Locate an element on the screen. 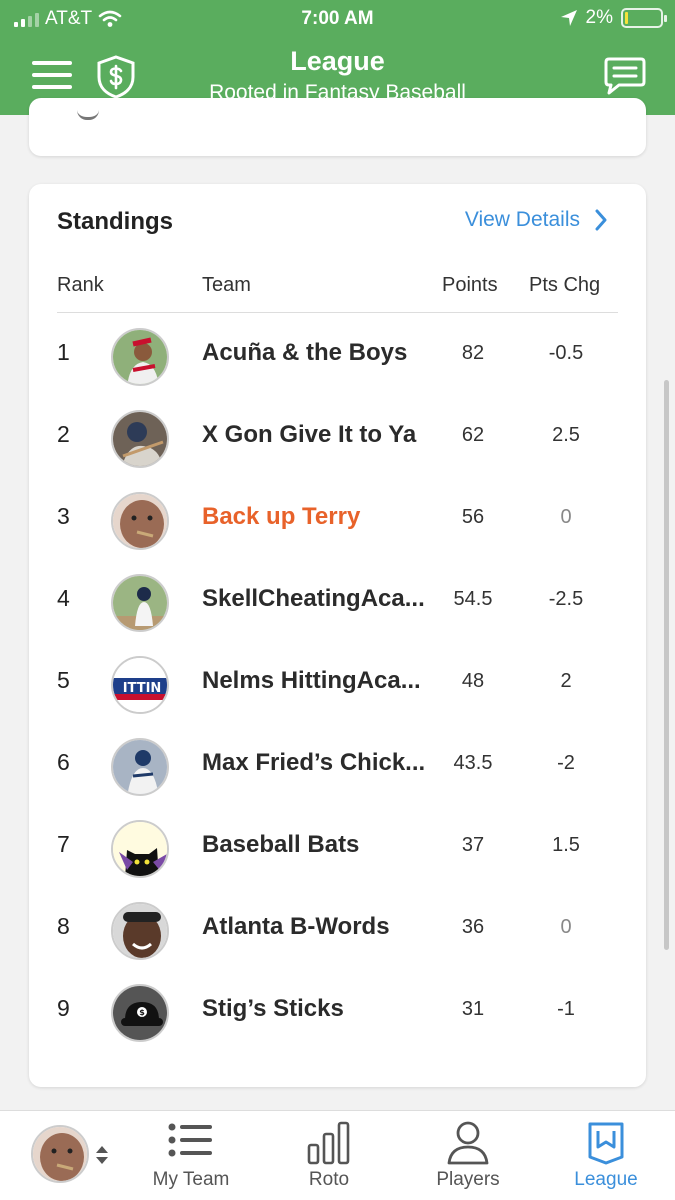 This screenshot has height=1200, width=675. team-name: Acuña & the Boys is located at coordinates (318, 353).